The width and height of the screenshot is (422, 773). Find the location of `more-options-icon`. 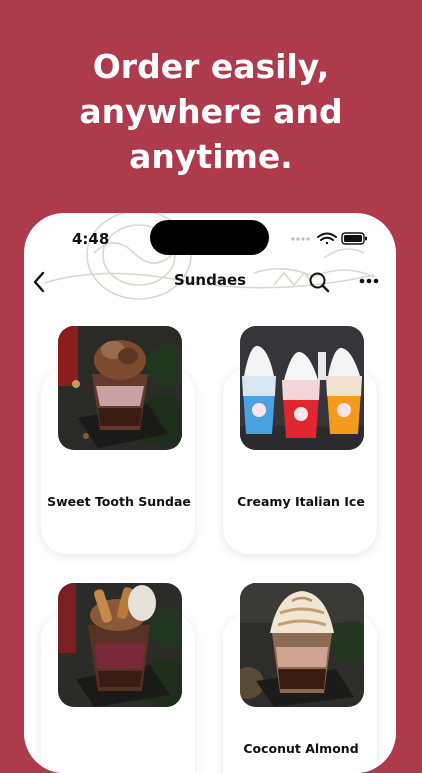

more-options-icon is located at coordinates (369, 281).